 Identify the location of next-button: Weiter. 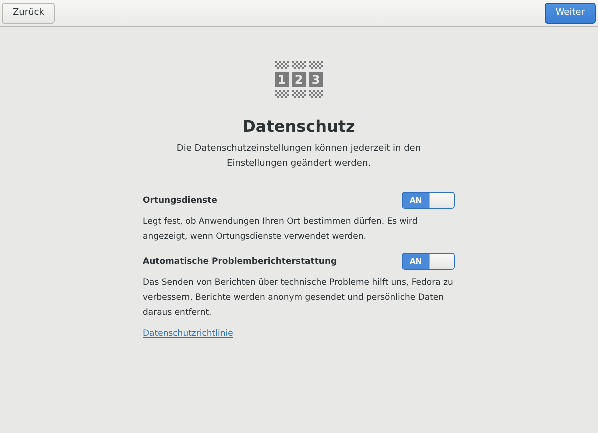
(570, 13).